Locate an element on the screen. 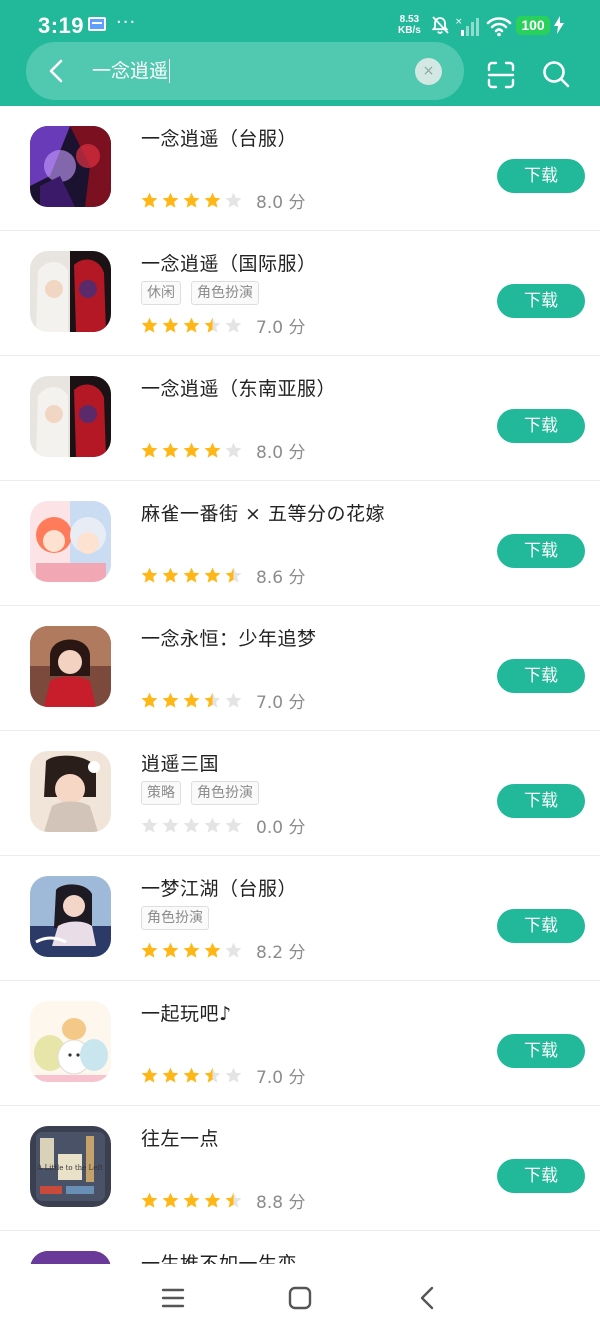 This screenshot has height=1333, width=600. wifi-icon is located at coordinates (499, 27).